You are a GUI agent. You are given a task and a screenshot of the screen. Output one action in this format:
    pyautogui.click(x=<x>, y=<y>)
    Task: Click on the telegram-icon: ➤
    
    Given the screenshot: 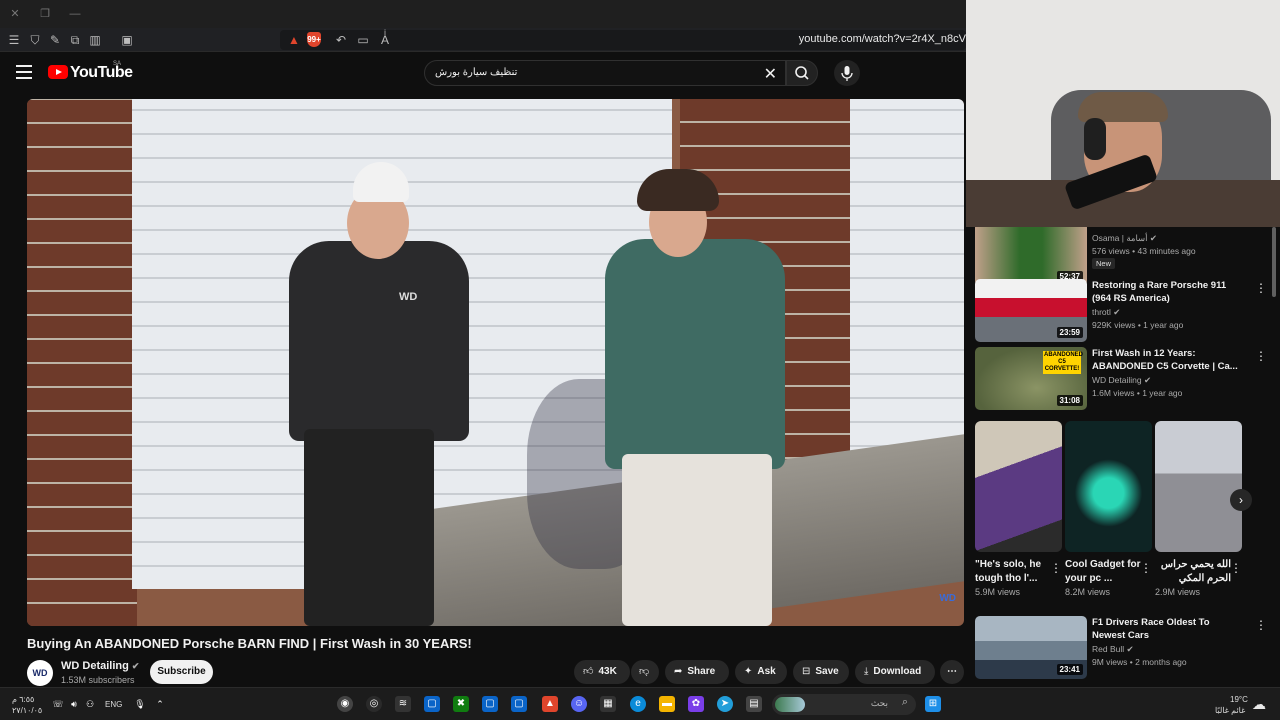 What is the action you would take?
    pyautogui.click(x=725, y=704)
    